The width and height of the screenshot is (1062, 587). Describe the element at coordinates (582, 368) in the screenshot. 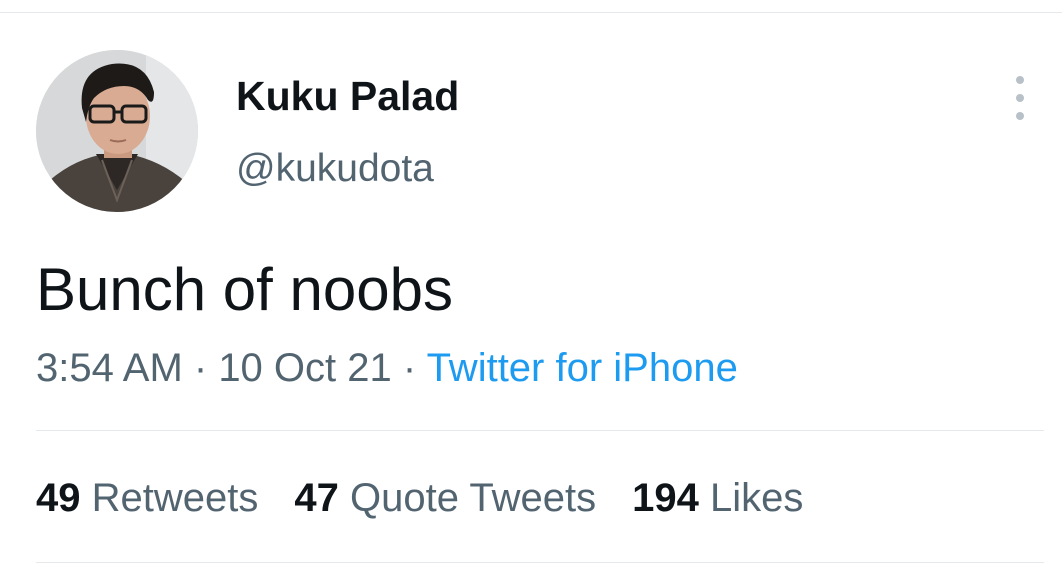

I see `tweet-source-link: Twitter for iPhone` at that location.